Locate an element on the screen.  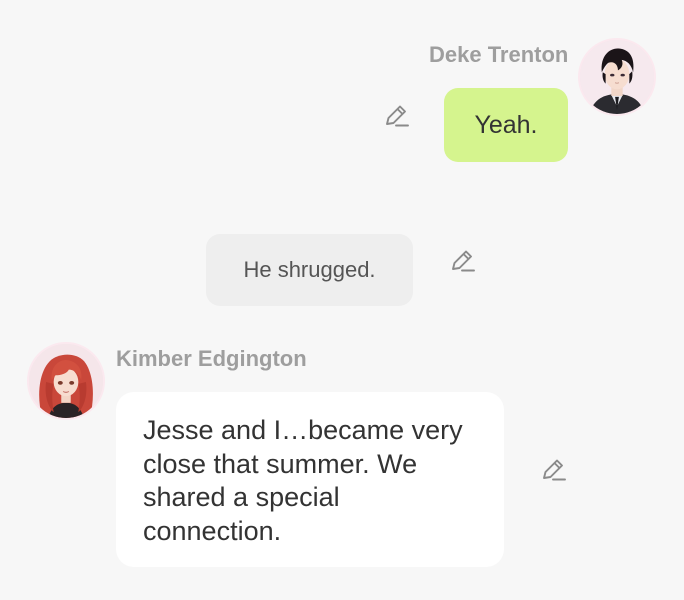
narration-bubble: He shrugged. is located at coordinates (309, 270).